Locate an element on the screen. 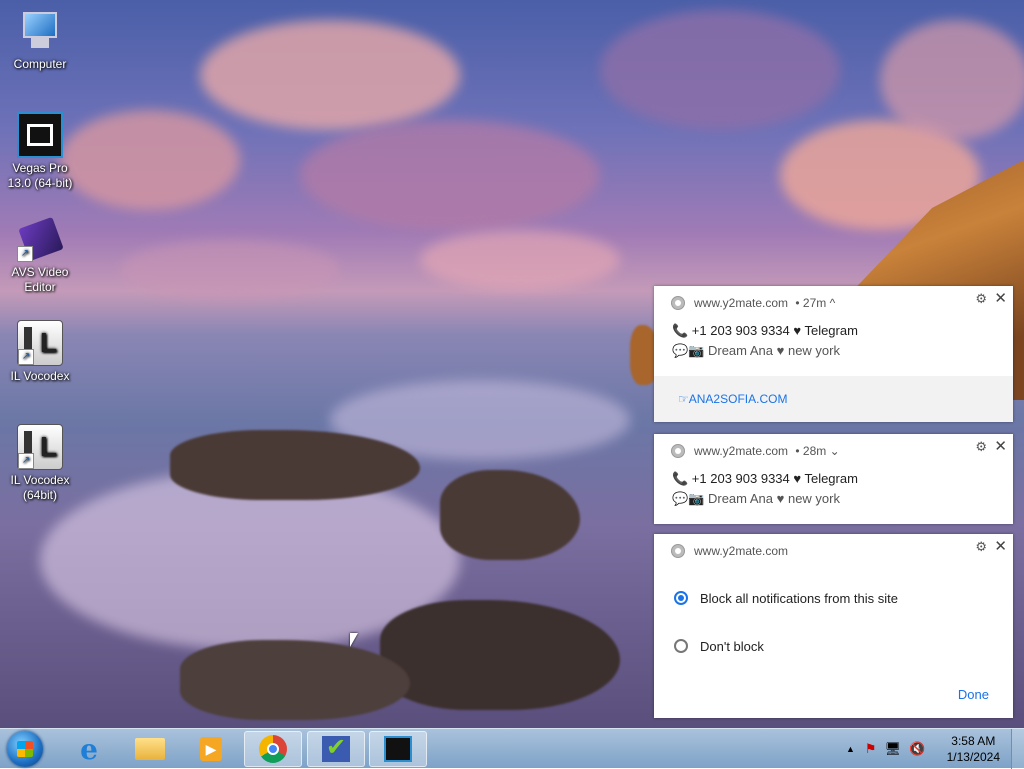  task-app-button: ✔ is located at coordinates (336, 749).